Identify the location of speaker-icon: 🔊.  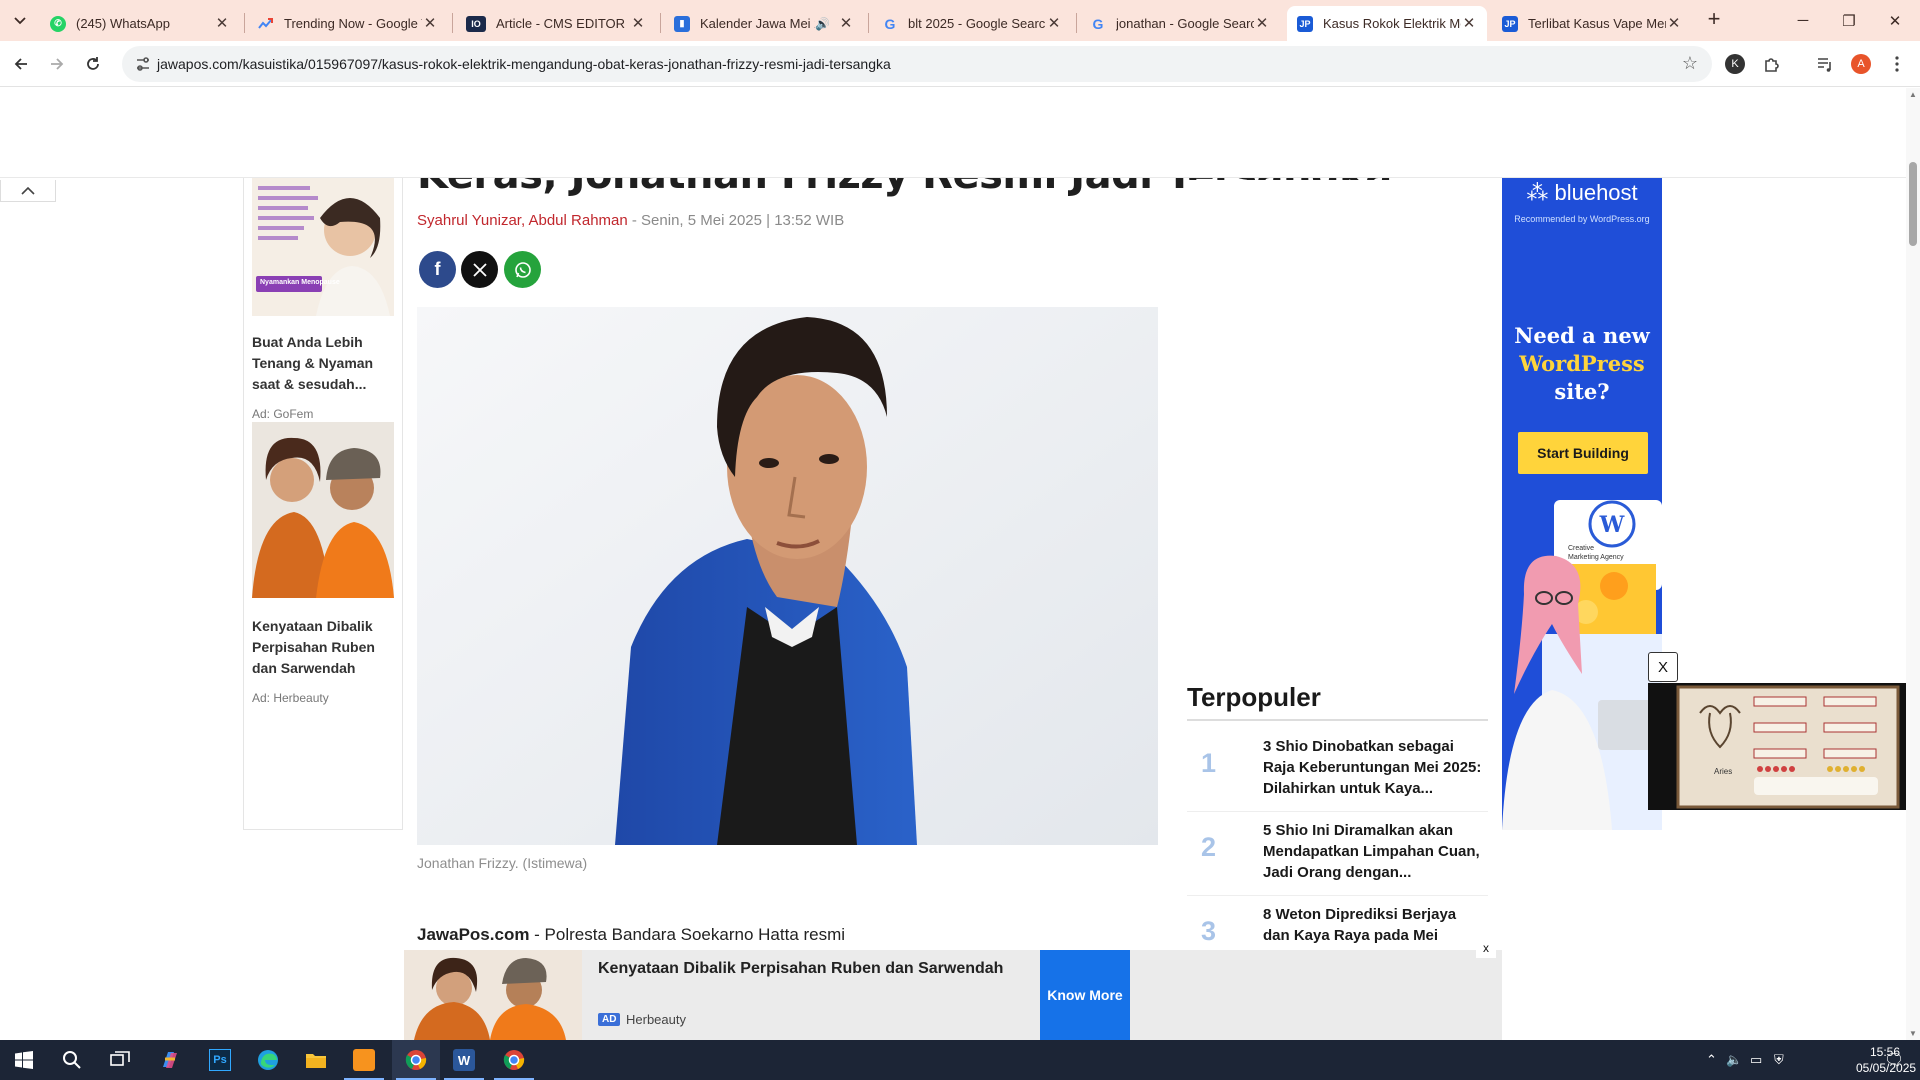
(822, 24).